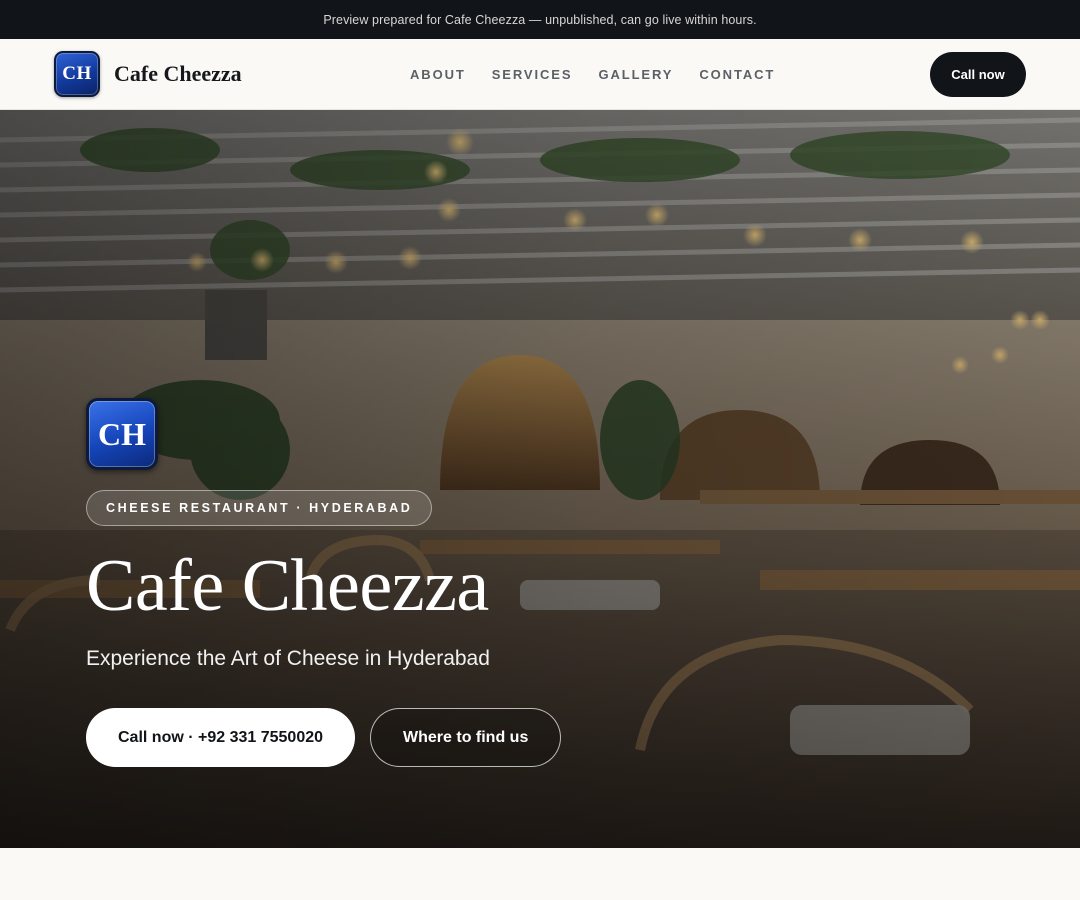 The height and width of the screenshot is (900, 1080). What do you see at coordinates (466, 737) in the screenshot?
I see `find-us-button: Where to find us` at bounding box center [466, 737].